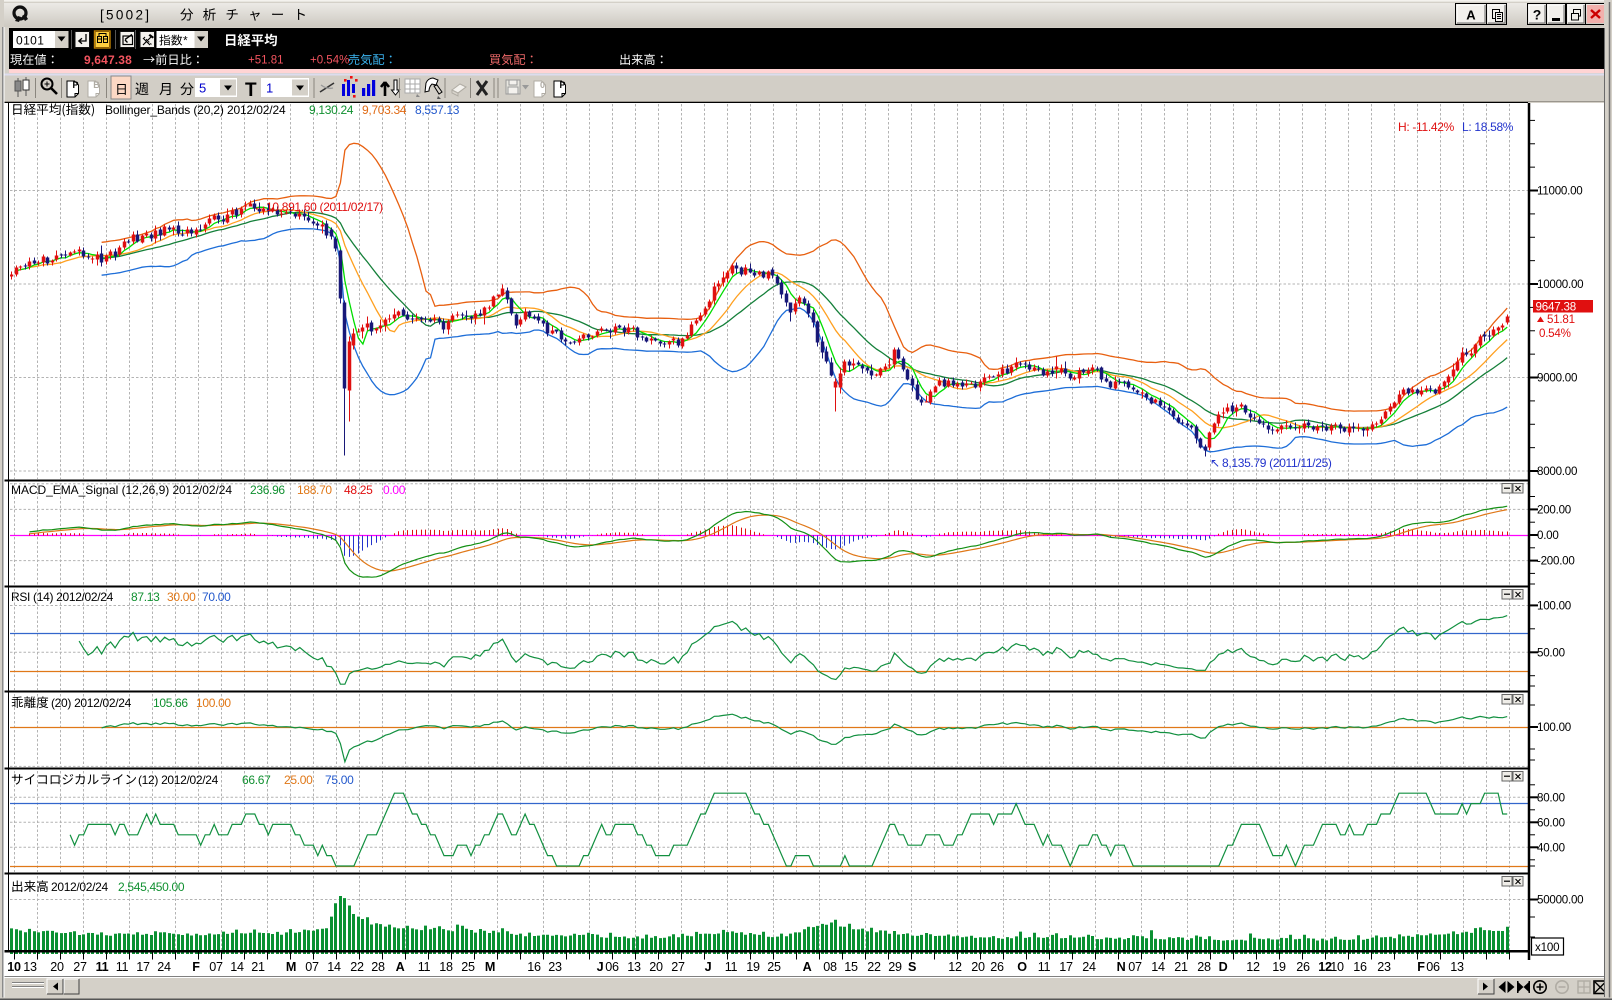 This screenshot has width=1612, height=1000. I want to click on svg-text: (20) 2012/02/24, so click(91, 703).